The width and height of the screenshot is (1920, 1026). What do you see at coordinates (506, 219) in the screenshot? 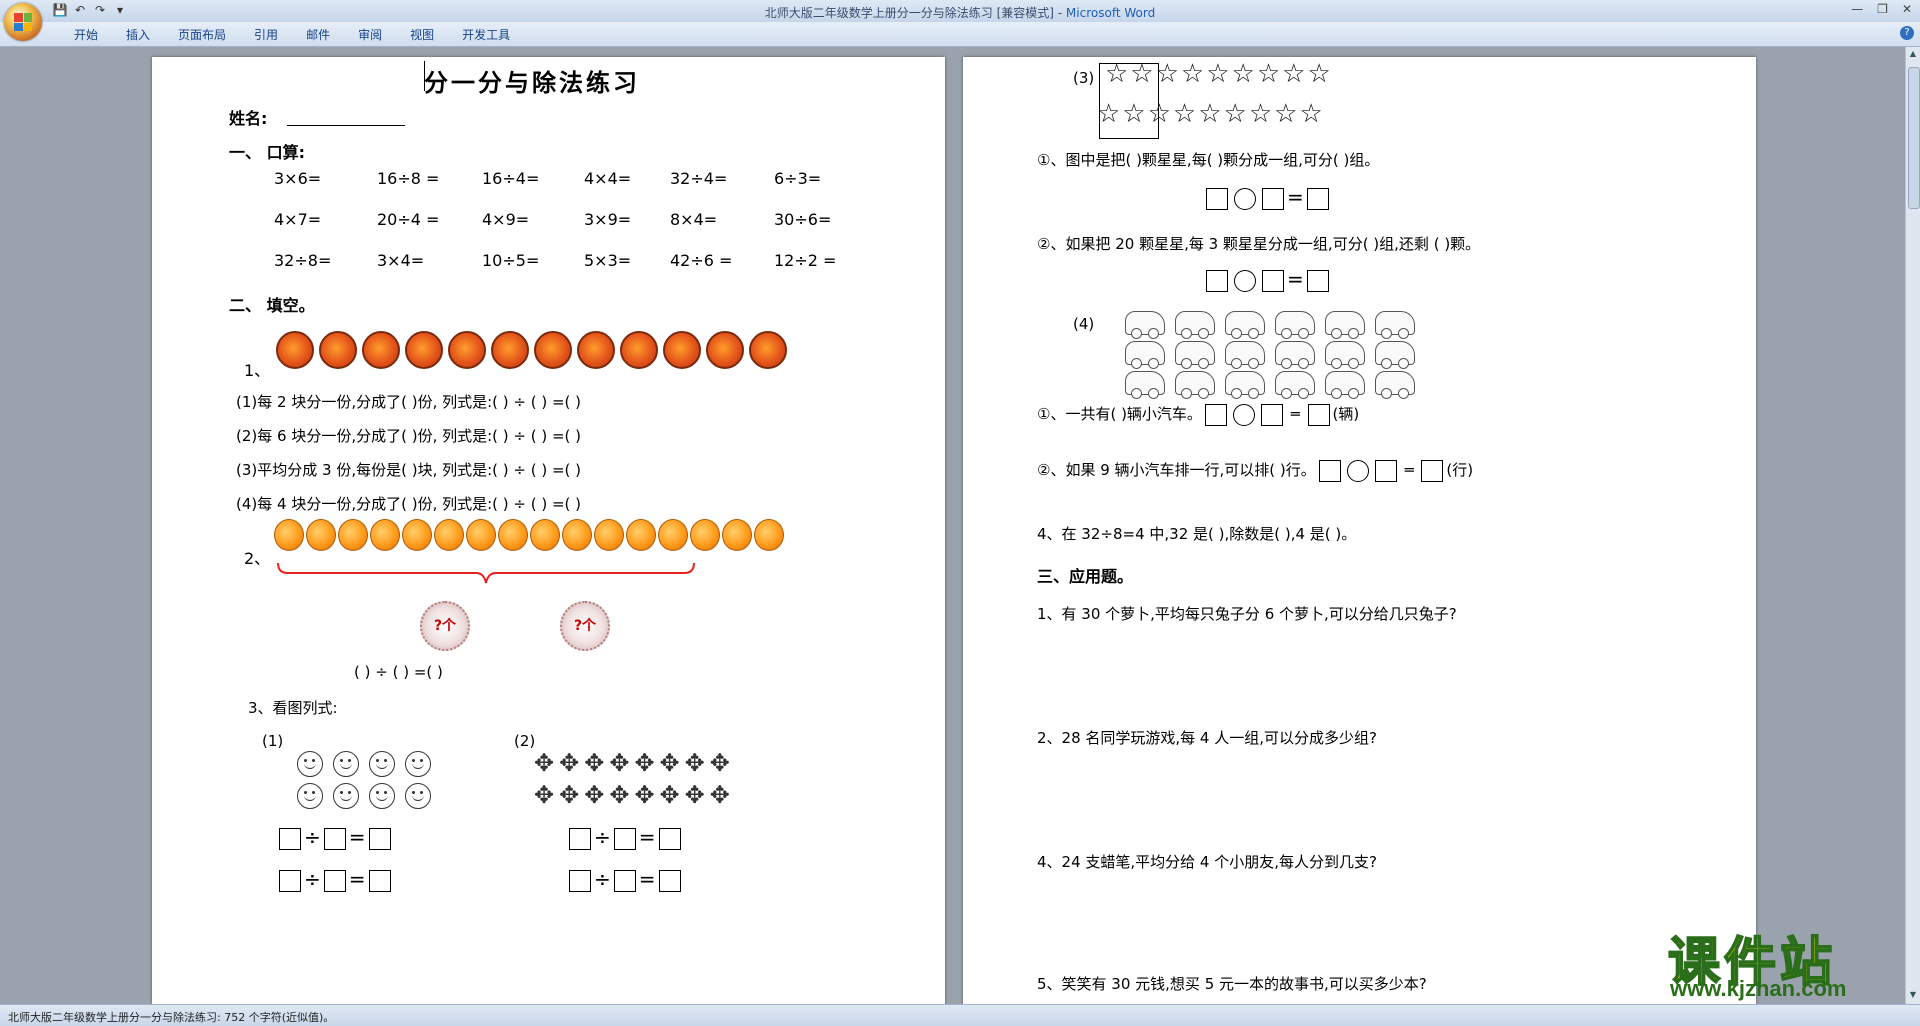
I see `oral-item: 4×9=` at bounding box center [506, 219].